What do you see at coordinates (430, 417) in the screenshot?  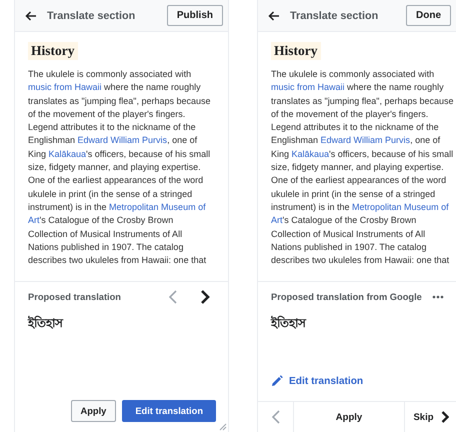 I see `skip-button: Skip` at bounding box center [430, 417].